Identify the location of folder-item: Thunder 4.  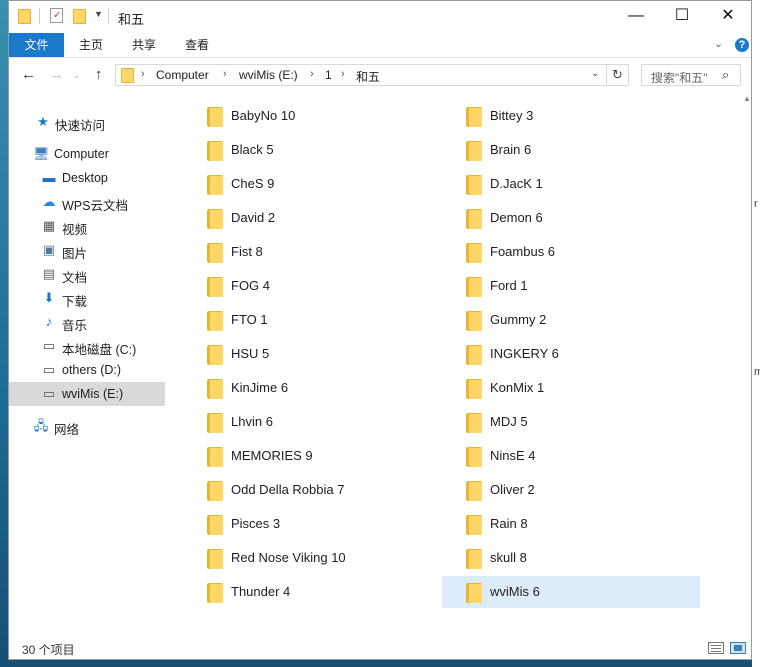
(312, 592).